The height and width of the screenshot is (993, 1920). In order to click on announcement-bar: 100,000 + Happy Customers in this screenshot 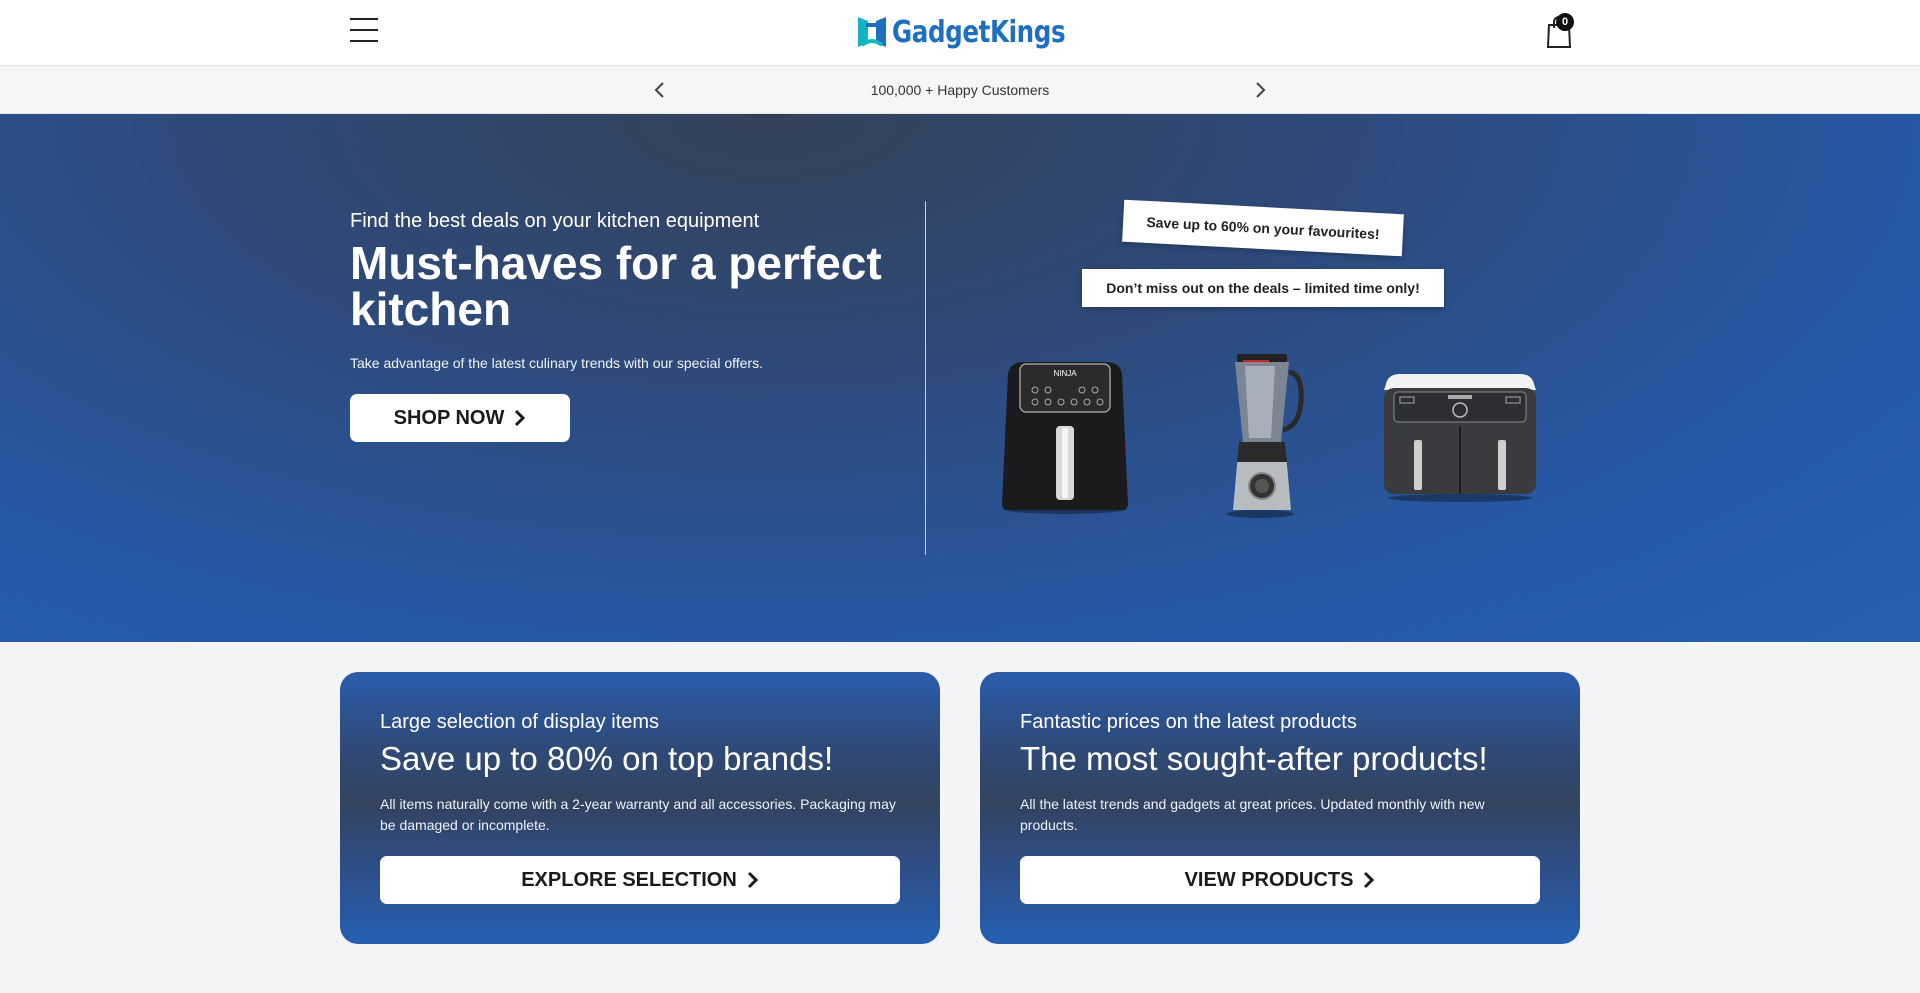, I will do `click(960, 90)`.